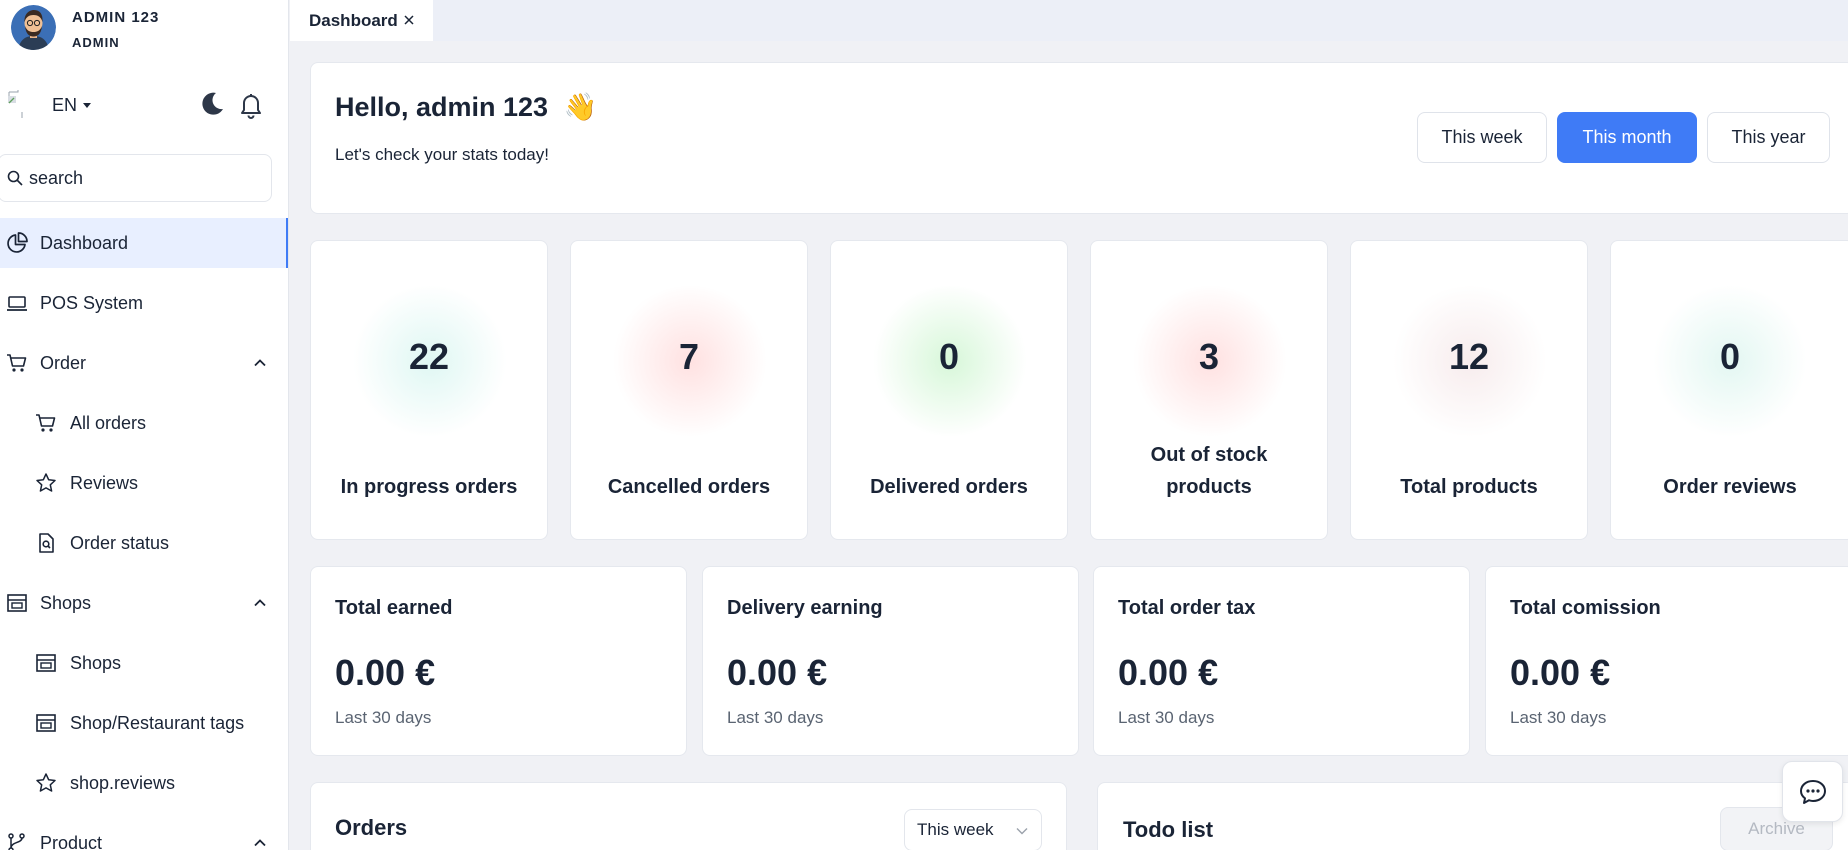 This screenshot has width=1848, height=850. I want to click on earning-title: Delivery earning, so click(805, 608).